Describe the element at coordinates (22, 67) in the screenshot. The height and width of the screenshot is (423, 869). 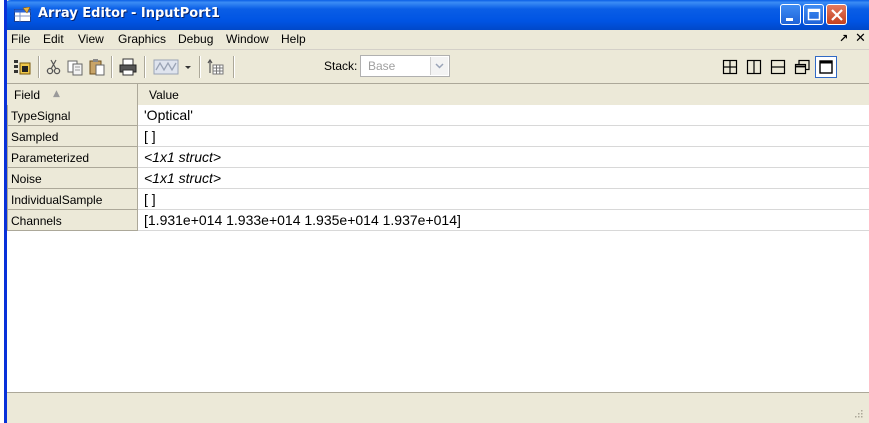
I see `import-data-icon` at that location.